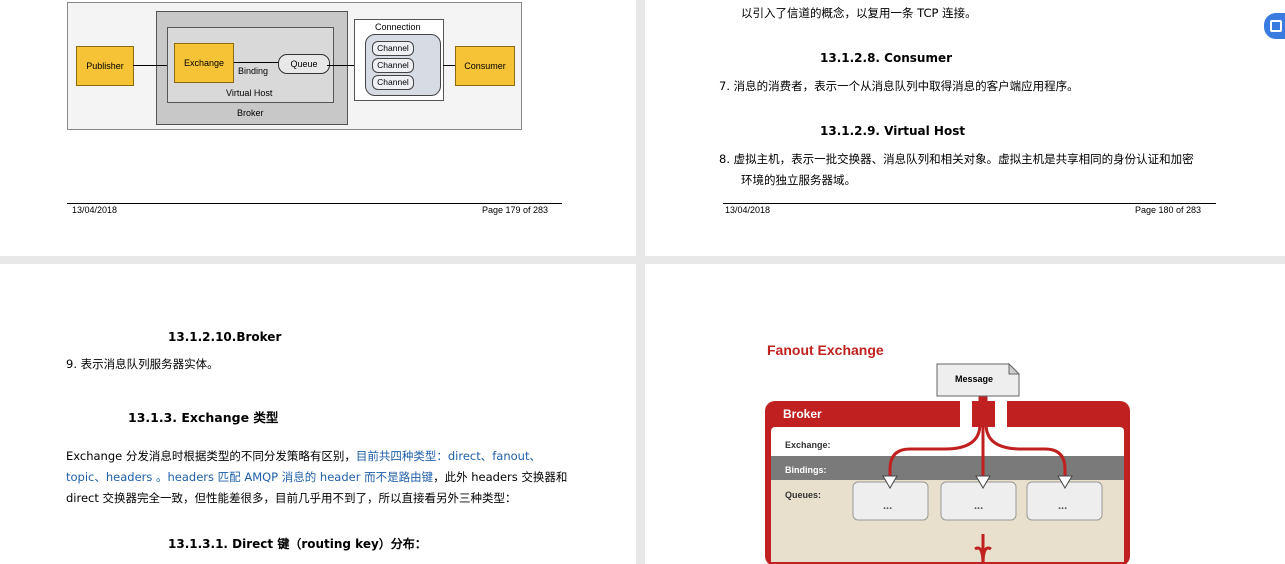 The width and height of the screenshot is (1285, 564). What do you see at coordinates (249, 93) in the screenshot?
I see `virtual-host-label: Virtual Host` at bounding box center [249, 93].